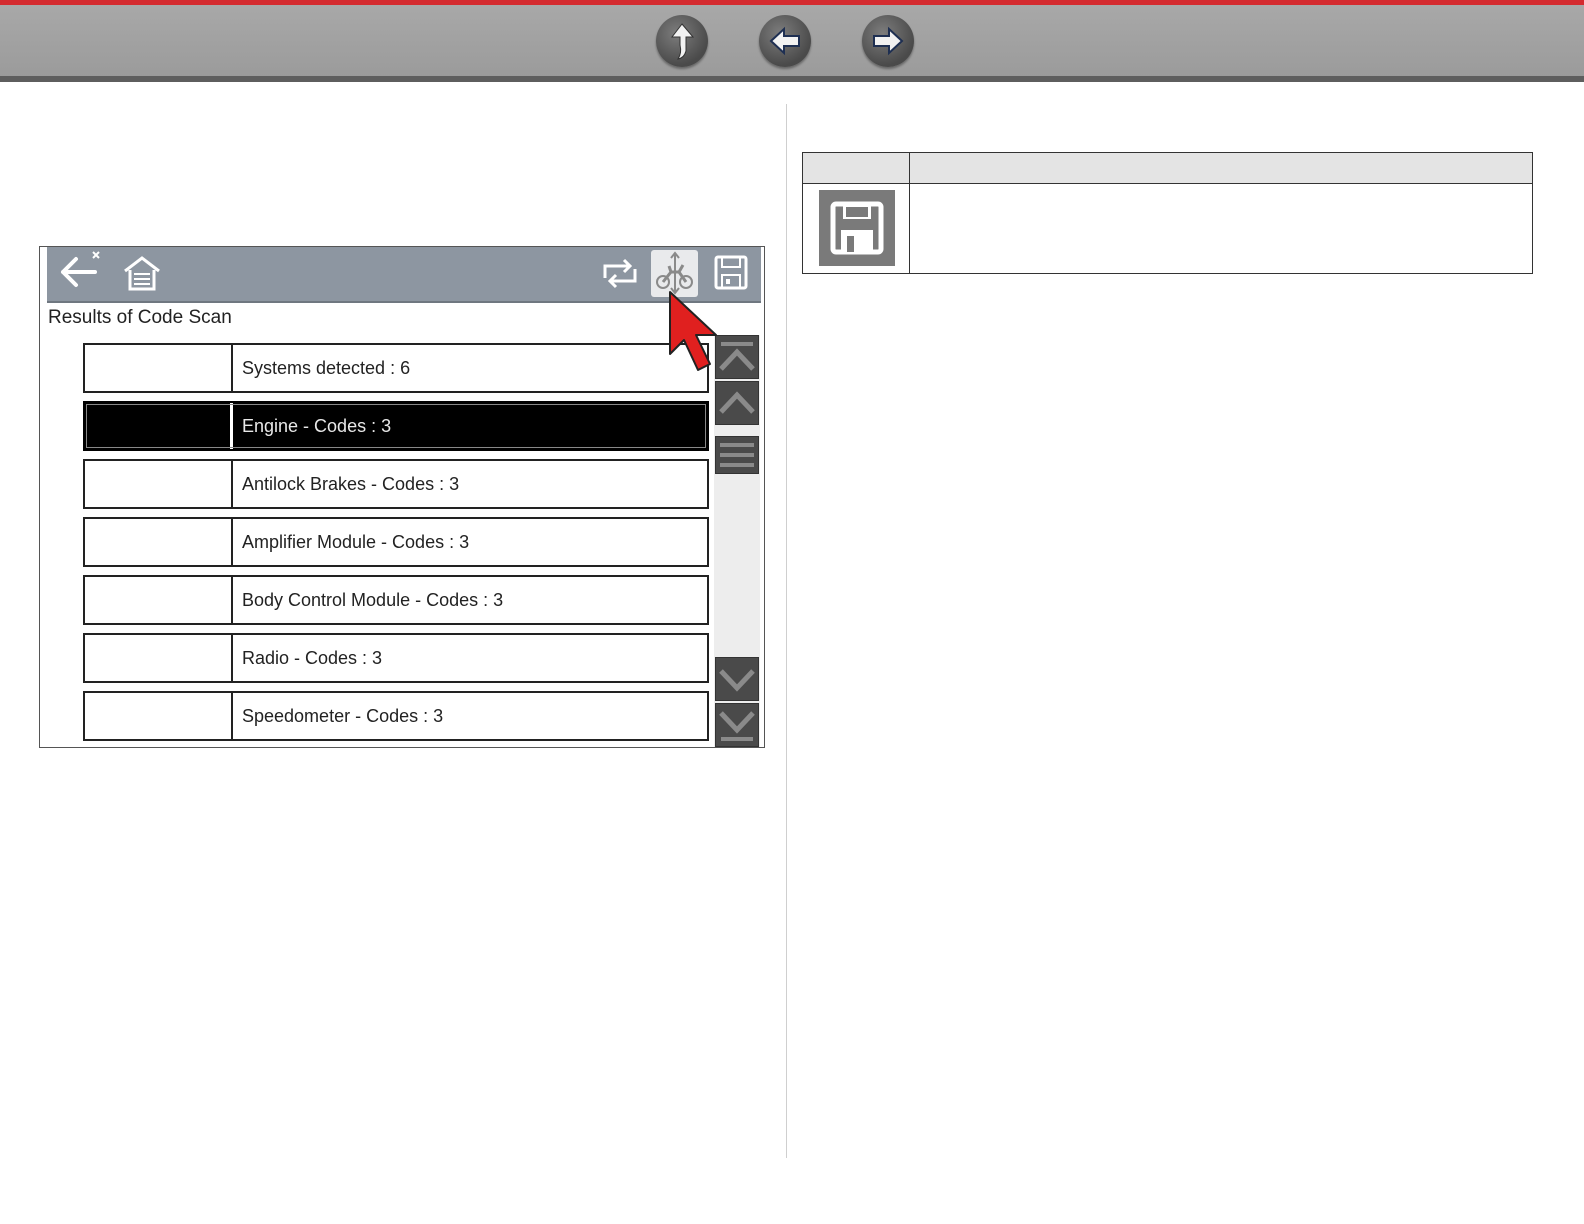  I want to click on list-item: Radio - Codes : 3, so click(396, 658).